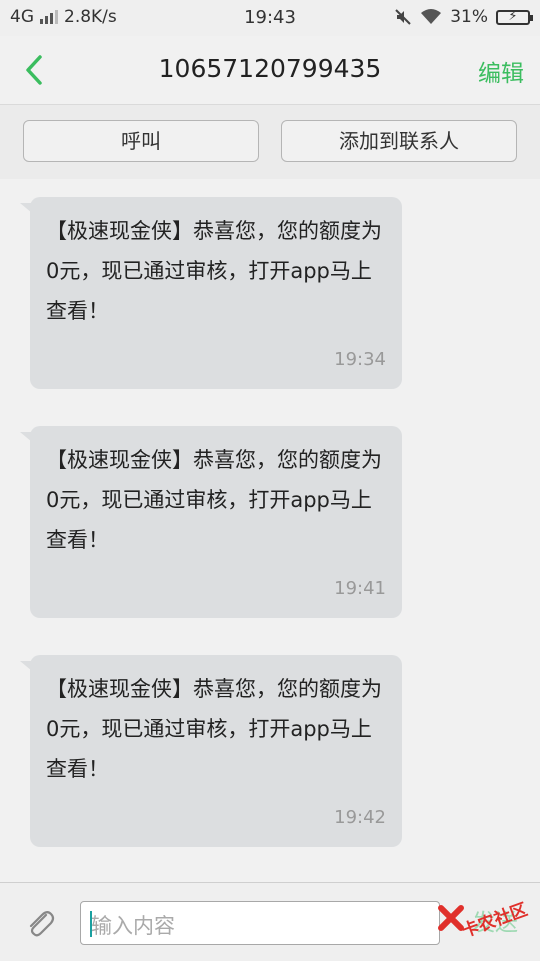  Describe the element at coordinates (484, 920) in the screenshot. I see `watermark-logo: 卡农社区` at that location.